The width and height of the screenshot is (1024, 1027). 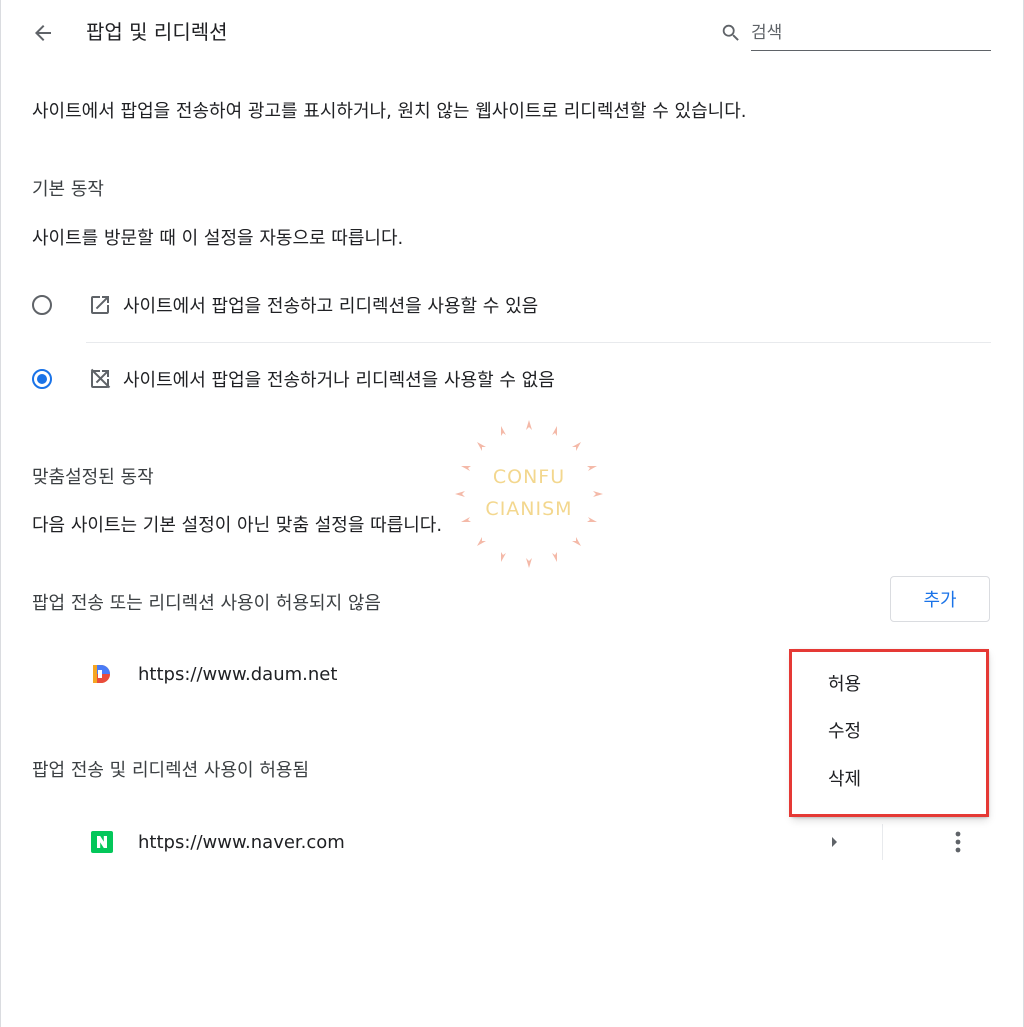 What do you see at coordinates (238, 674) in the screenshot?
I see `site-url: https://www.daum.net` at bounding box center [238, 674].